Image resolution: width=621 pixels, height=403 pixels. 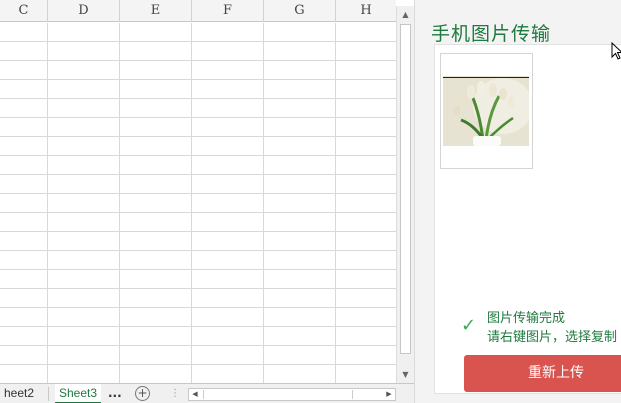 What do you see at coordinates (24, 11) in the screenshot?
I see `column-header-c: C` at bounding box center [24, 11].